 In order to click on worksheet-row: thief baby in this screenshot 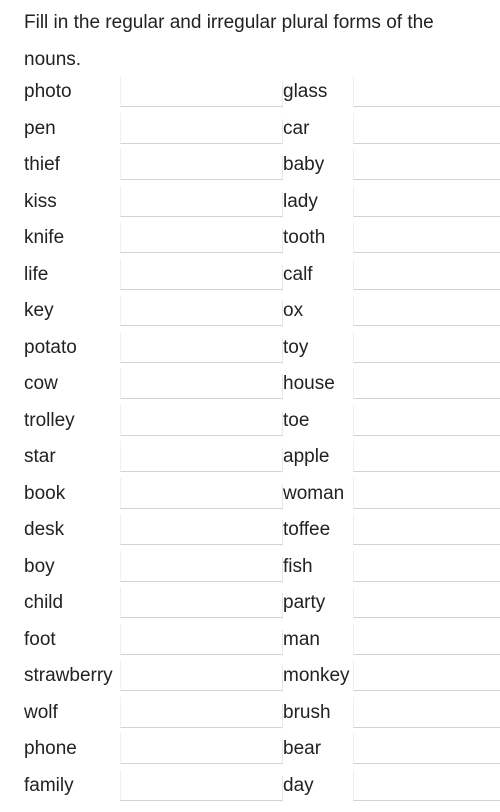, I will do `click(250, 165)`.